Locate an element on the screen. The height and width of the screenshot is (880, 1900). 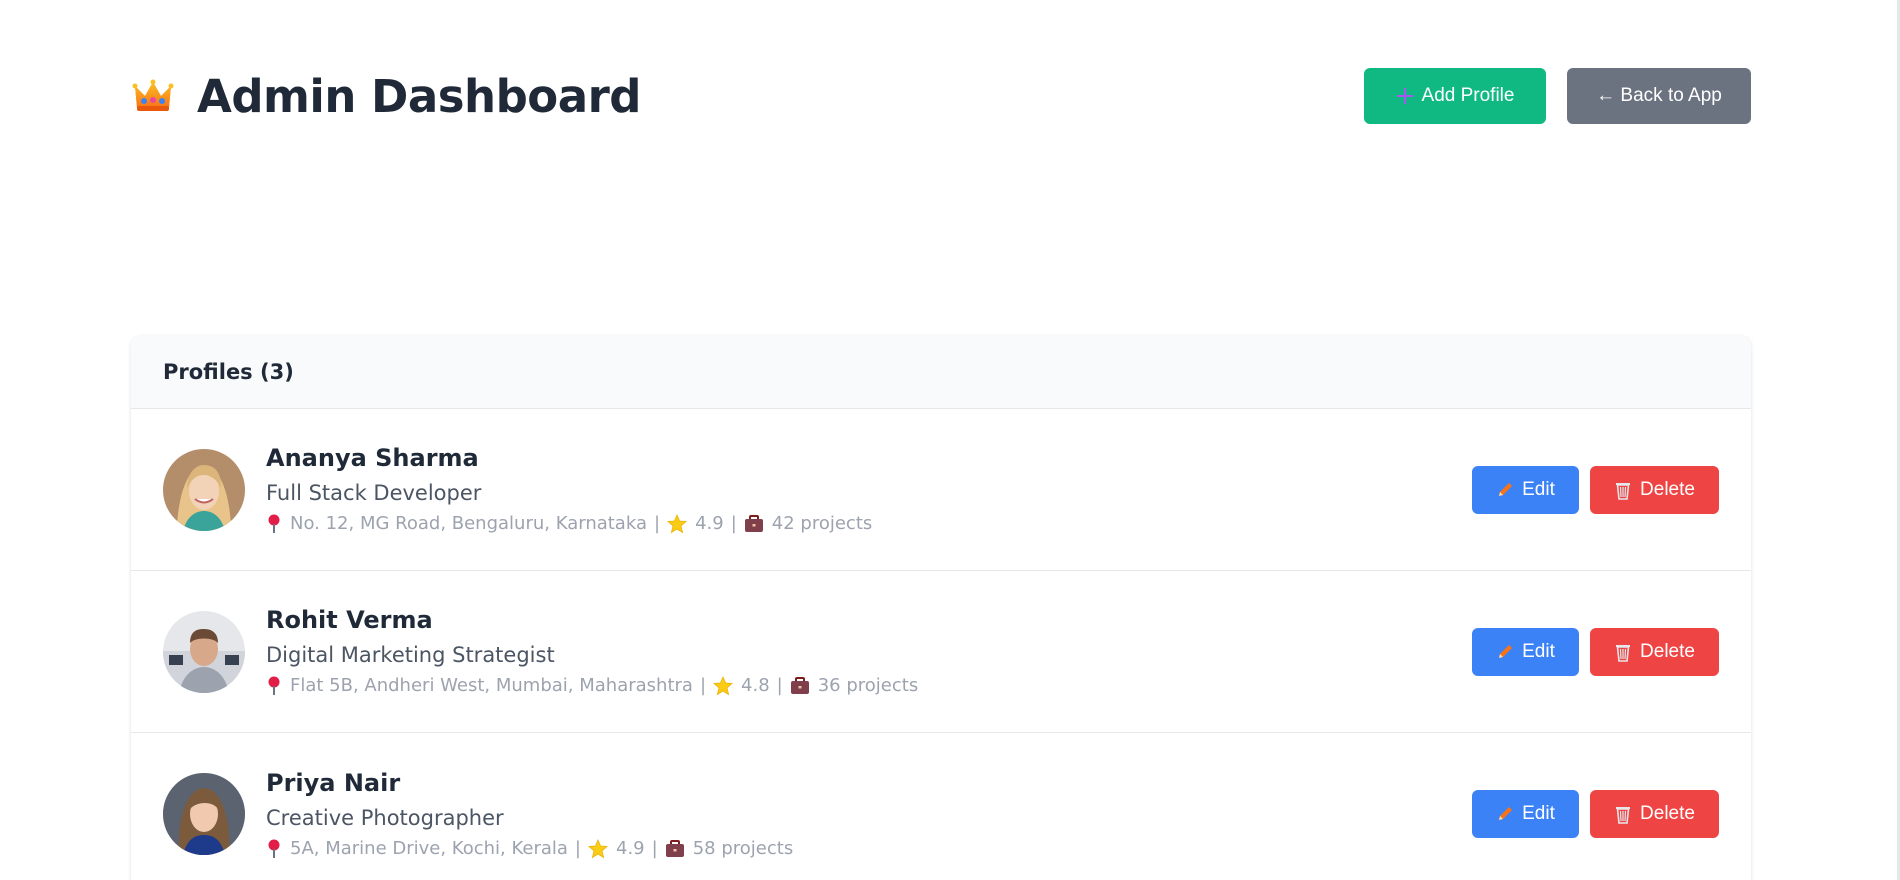
add-profile-label: Add Profile is located at coordinates (1468, 95).